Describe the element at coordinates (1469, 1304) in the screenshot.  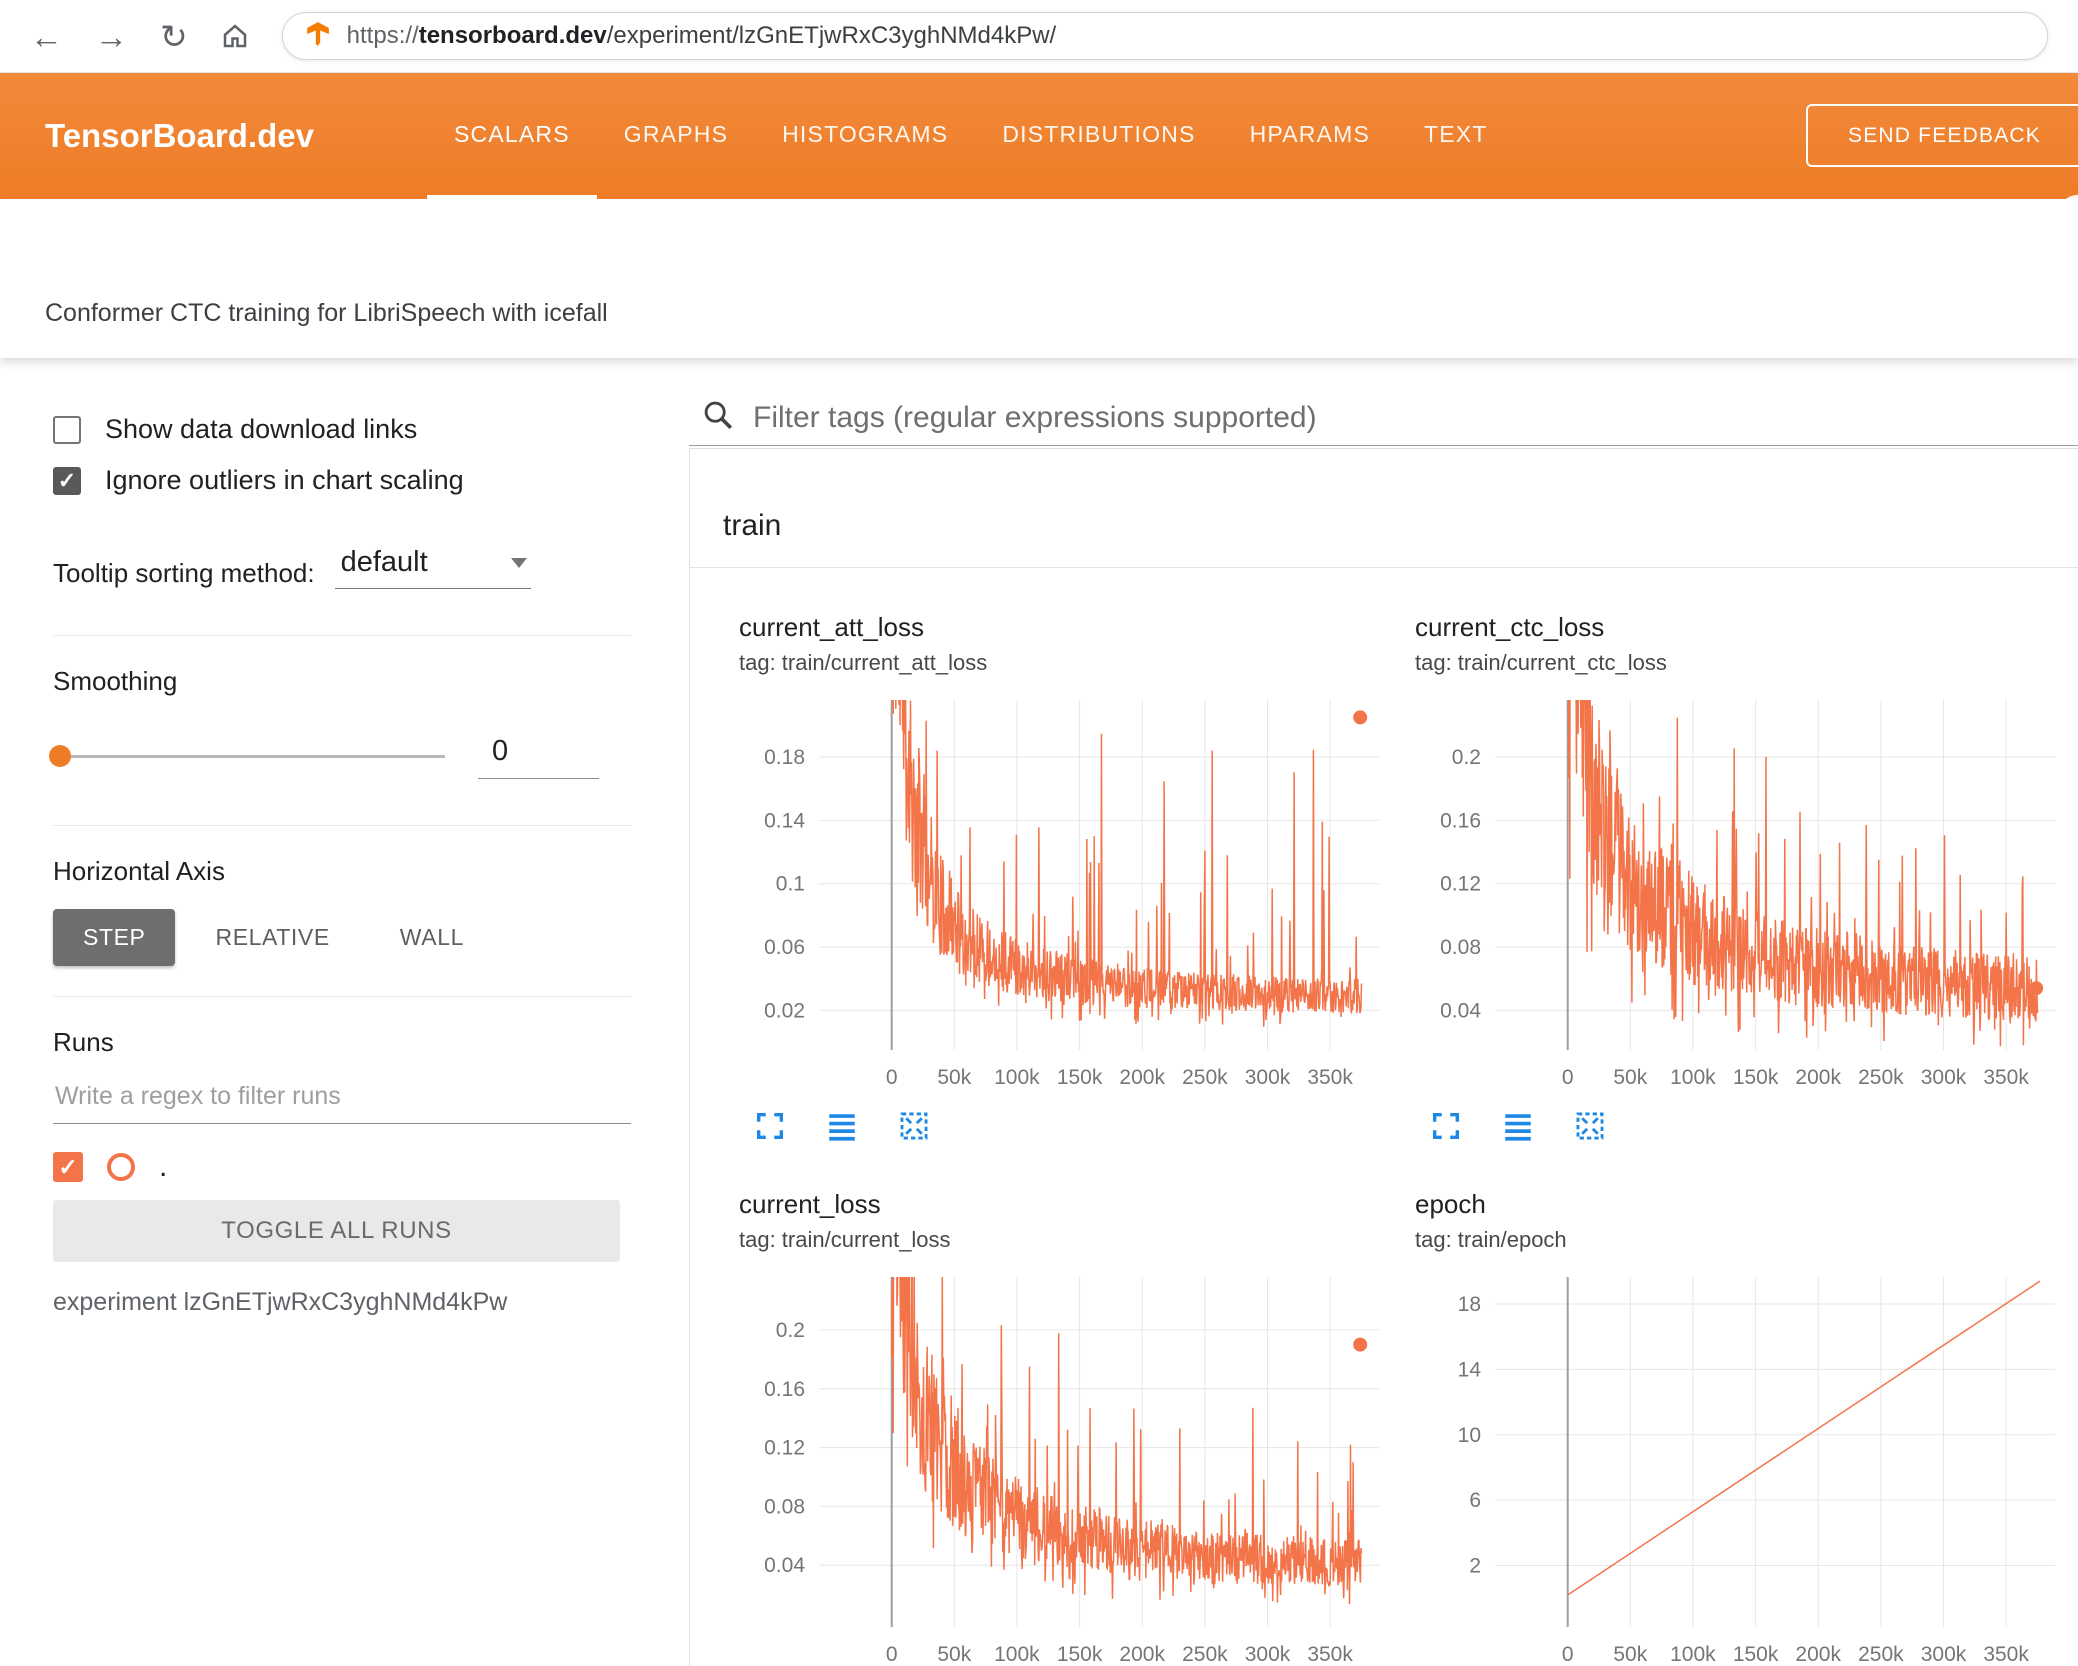
I see `svg-text: 18` at that location.